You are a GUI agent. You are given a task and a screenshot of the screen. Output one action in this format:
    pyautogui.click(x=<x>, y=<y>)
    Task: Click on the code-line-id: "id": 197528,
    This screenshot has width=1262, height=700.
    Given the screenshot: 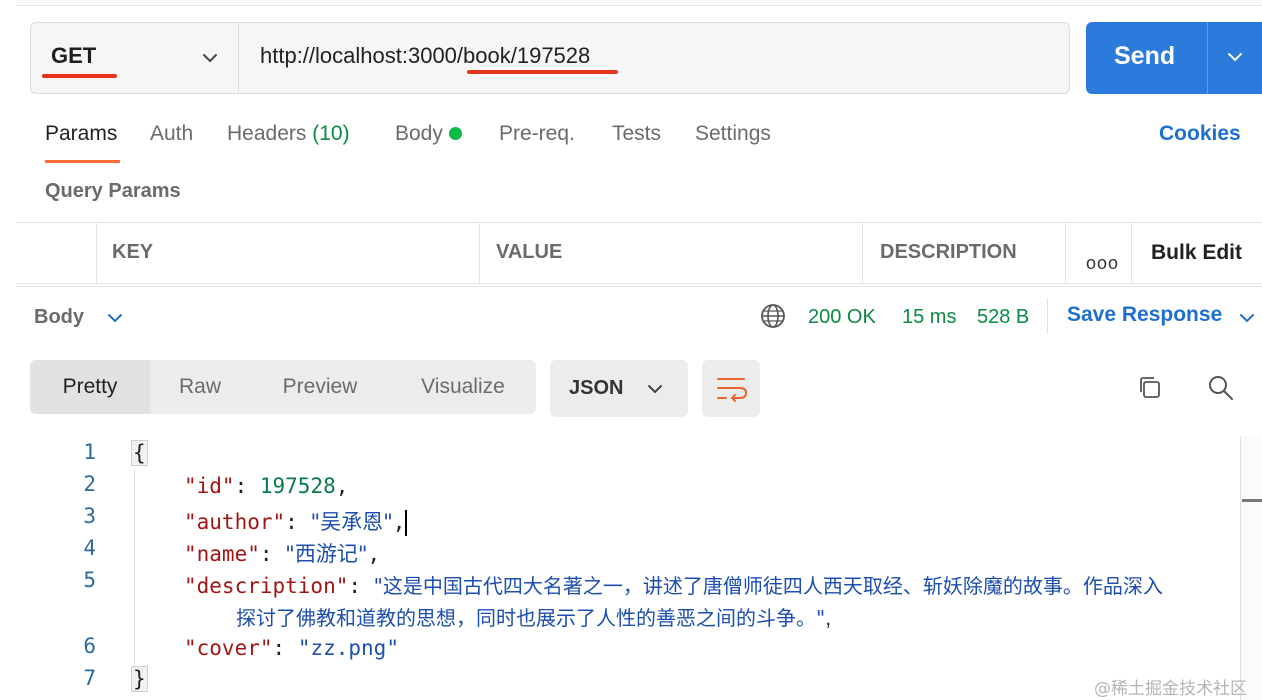 What is the action you would take?
    pyautogui.click(x=266, y=486)
    